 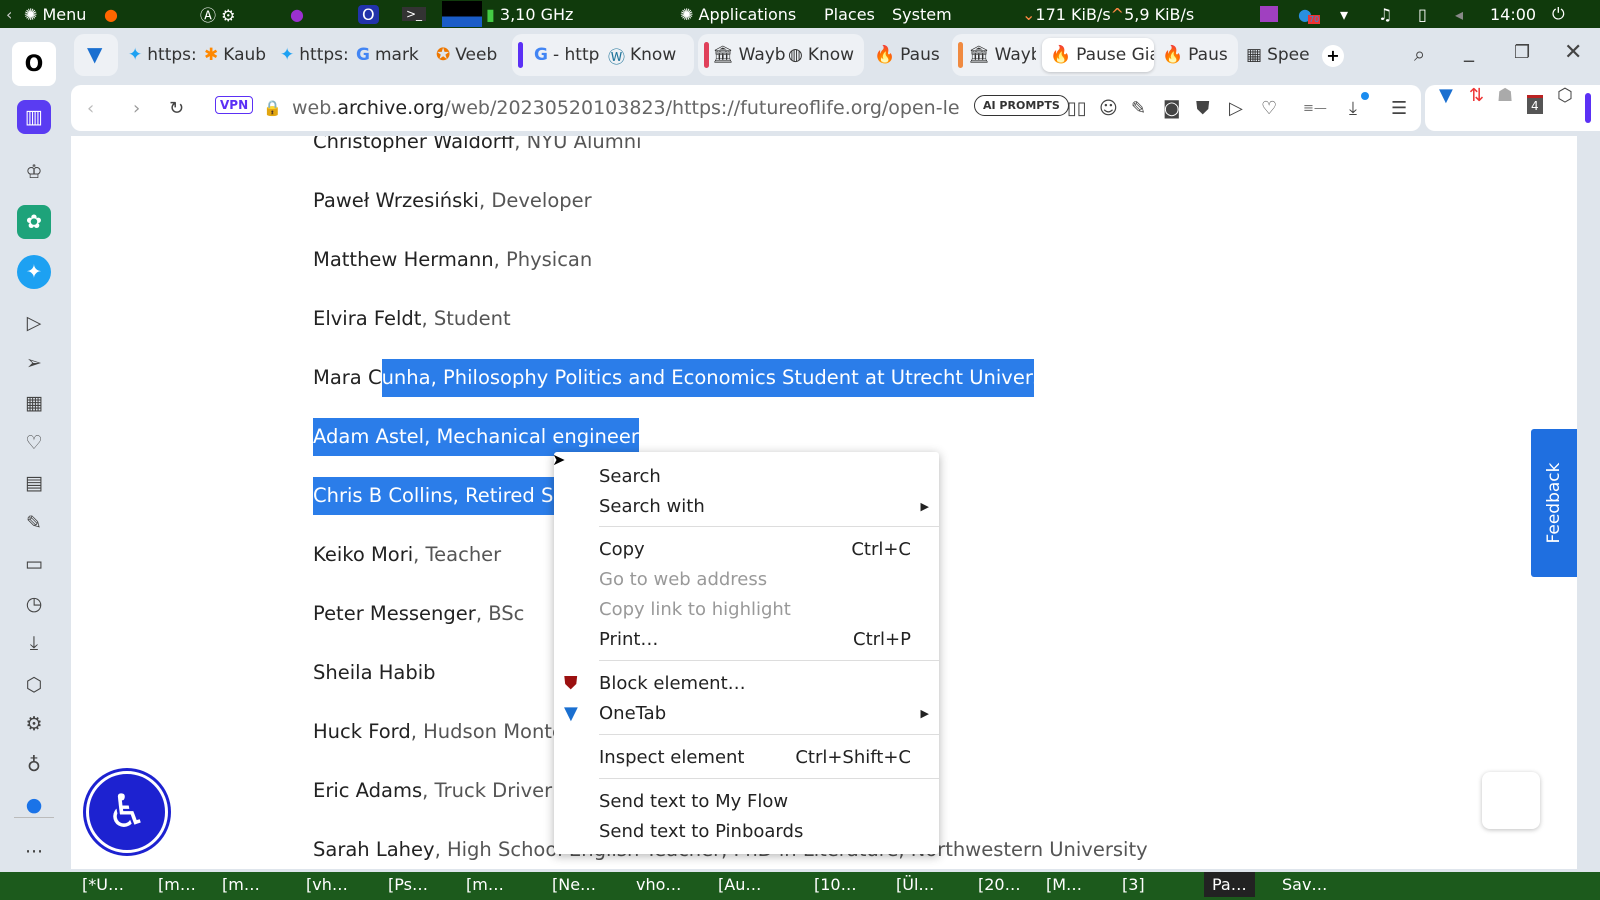 What do you see at coordinates (96, 55) in the screenshot?
I see `onetab-pinned: ▼` at bounding box center [96, 55].